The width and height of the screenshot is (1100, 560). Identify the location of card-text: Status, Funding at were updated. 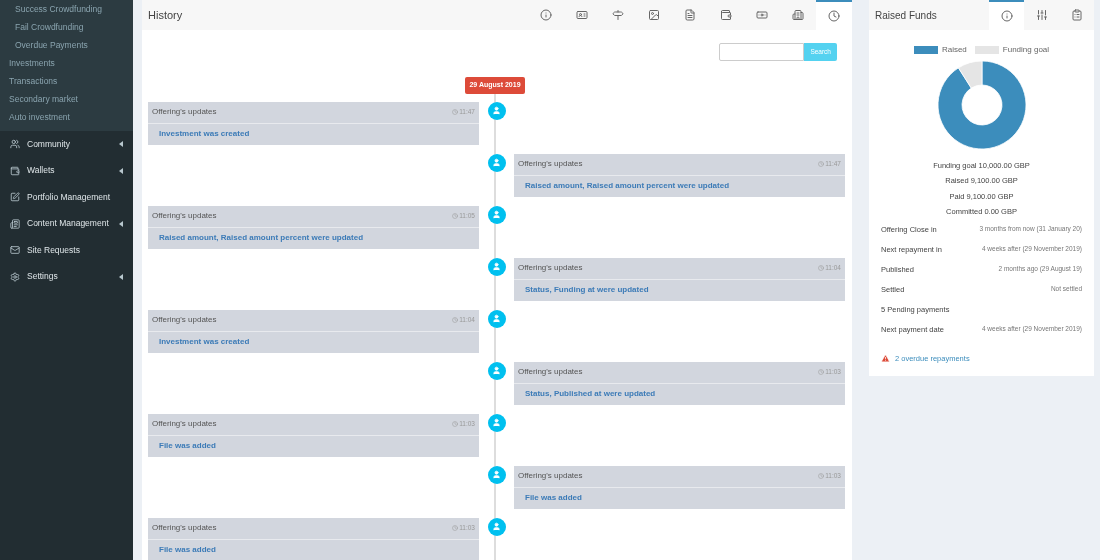
(587, 290).